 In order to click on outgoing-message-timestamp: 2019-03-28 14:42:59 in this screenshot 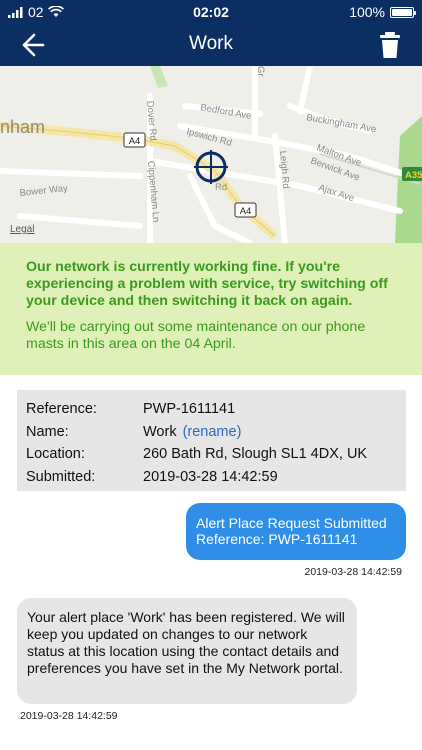, I will do `click(353, 572)`.